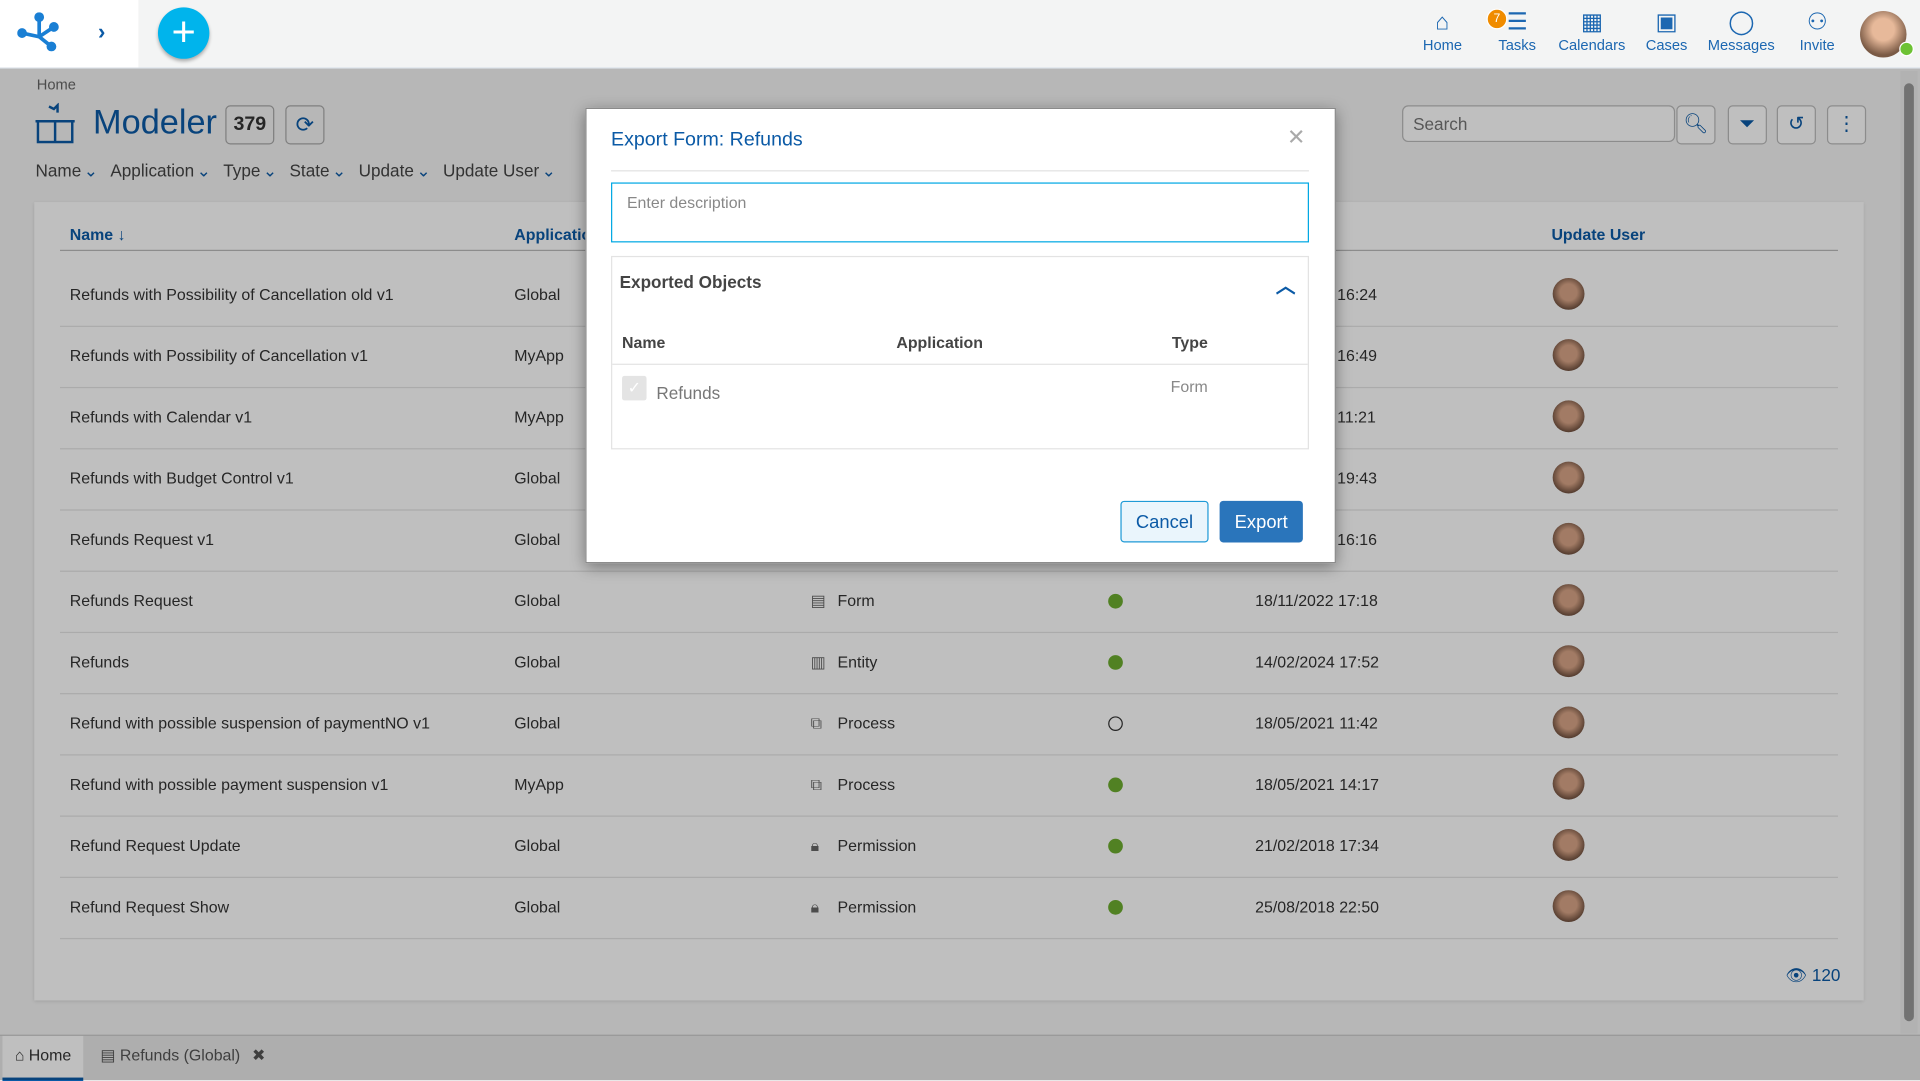 This screenshot has height=1081, width=1920. What do you see at coordinates (1741, 22) in the screenshot?
I see `message-icon: ◯` at bounding box center [1741, 22].